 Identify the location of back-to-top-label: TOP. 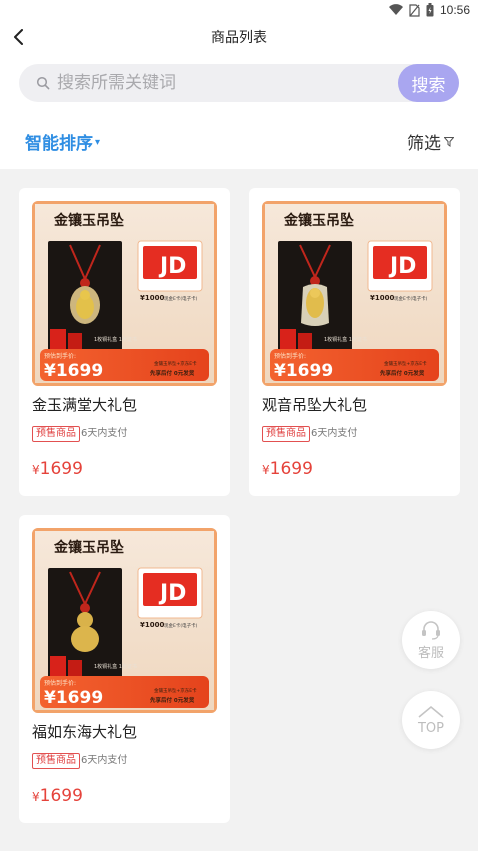
(430, 728).